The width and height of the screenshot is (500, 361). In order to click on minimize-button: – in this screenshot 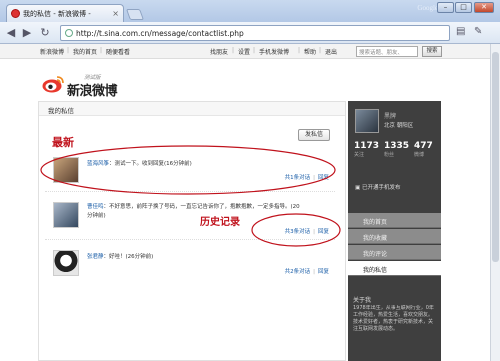, I will do `click(445, 7)`.